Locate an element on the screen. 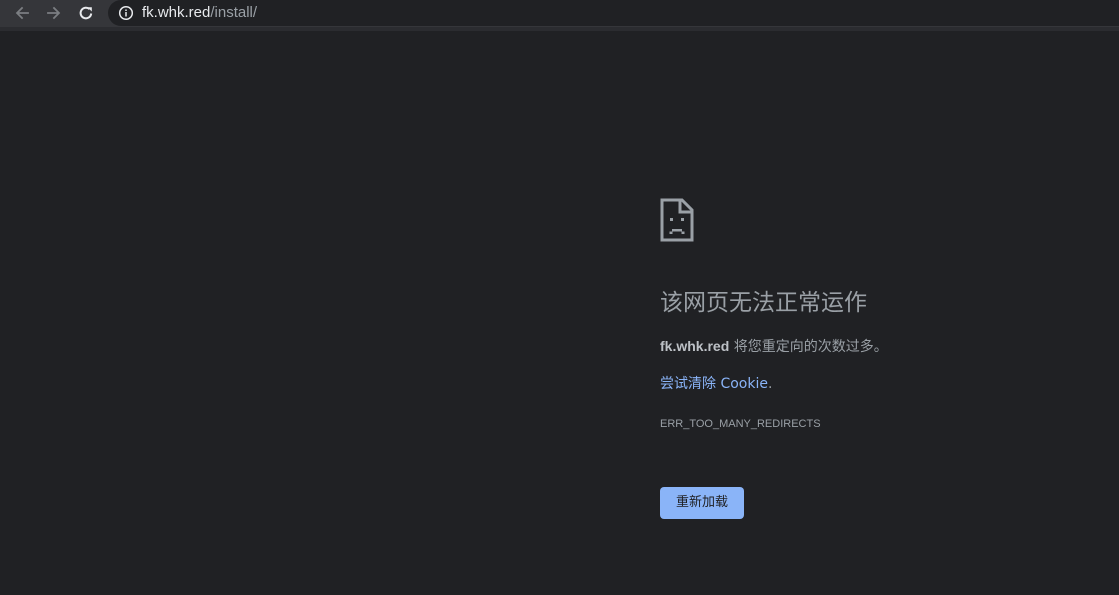 The image size is (1119, 595). suggestion: 尝试清除 Cookie. is located at coordinates (716, 384).